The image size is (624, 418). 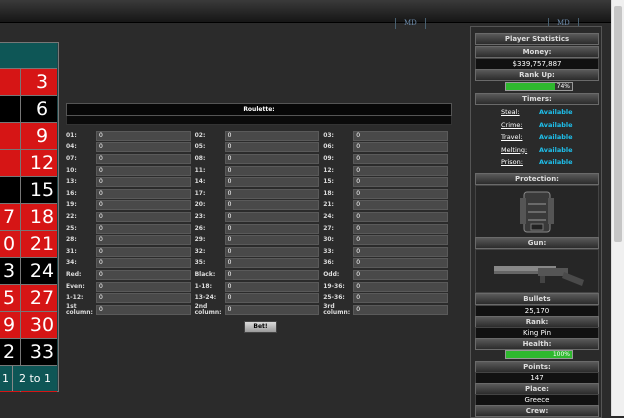 What do you see at coordinates (71, 228) in the screenshot?
I see `bet-label: 25:` at bounding box center [71, 228].